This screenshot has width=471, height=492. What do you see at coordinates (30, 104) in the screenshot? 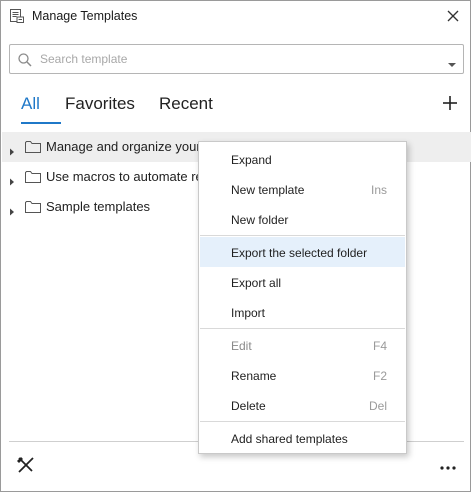
I see `tab-all: All` at bounding box center [30, 104].